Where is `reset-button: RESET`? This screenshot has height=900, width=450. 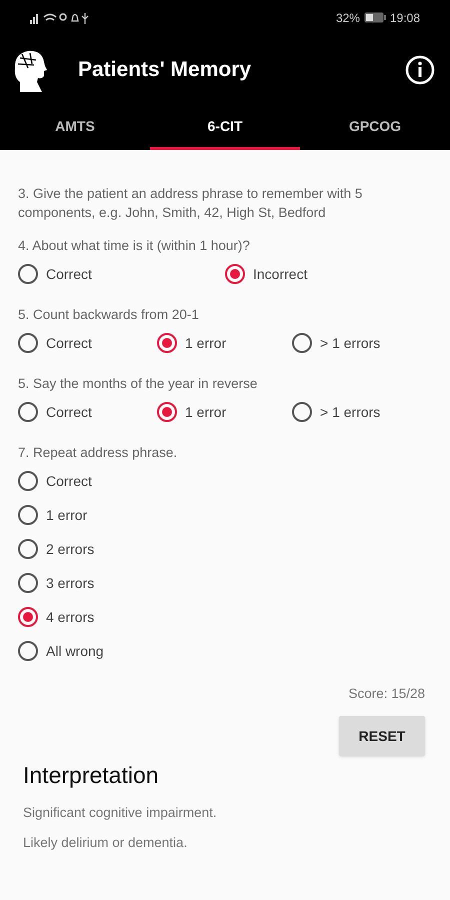
reset-button: RESET is located at coordinates (382, 736).